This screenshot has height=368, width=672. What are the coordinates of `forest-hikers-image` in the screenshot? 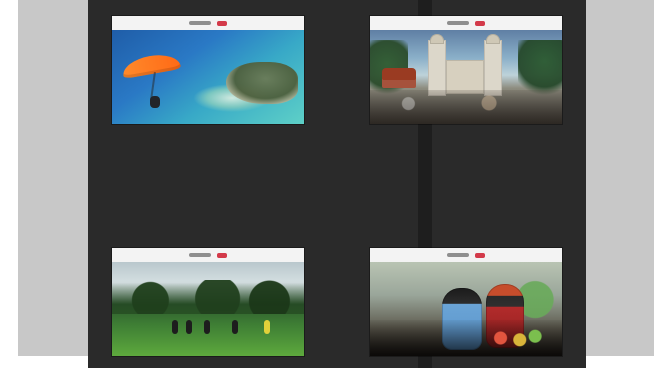 It's located at (208, 309).